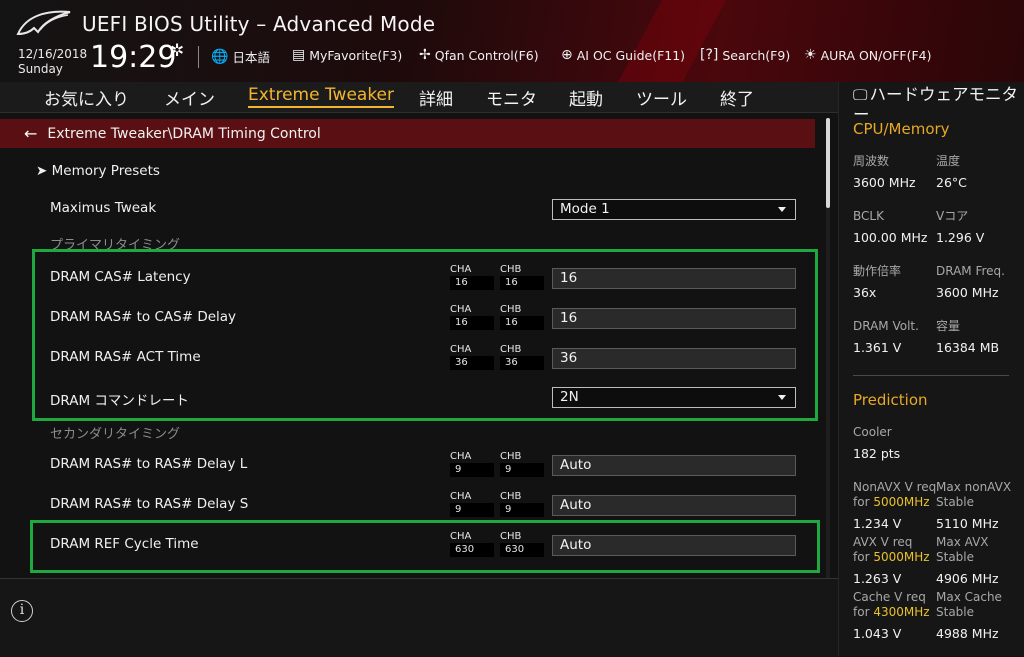  I want to click on max-nonavx-value: 5110 MHz, so click(967, 523).